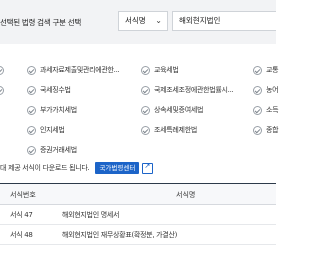  I want to click on external-link-icon, so click(148, 168).